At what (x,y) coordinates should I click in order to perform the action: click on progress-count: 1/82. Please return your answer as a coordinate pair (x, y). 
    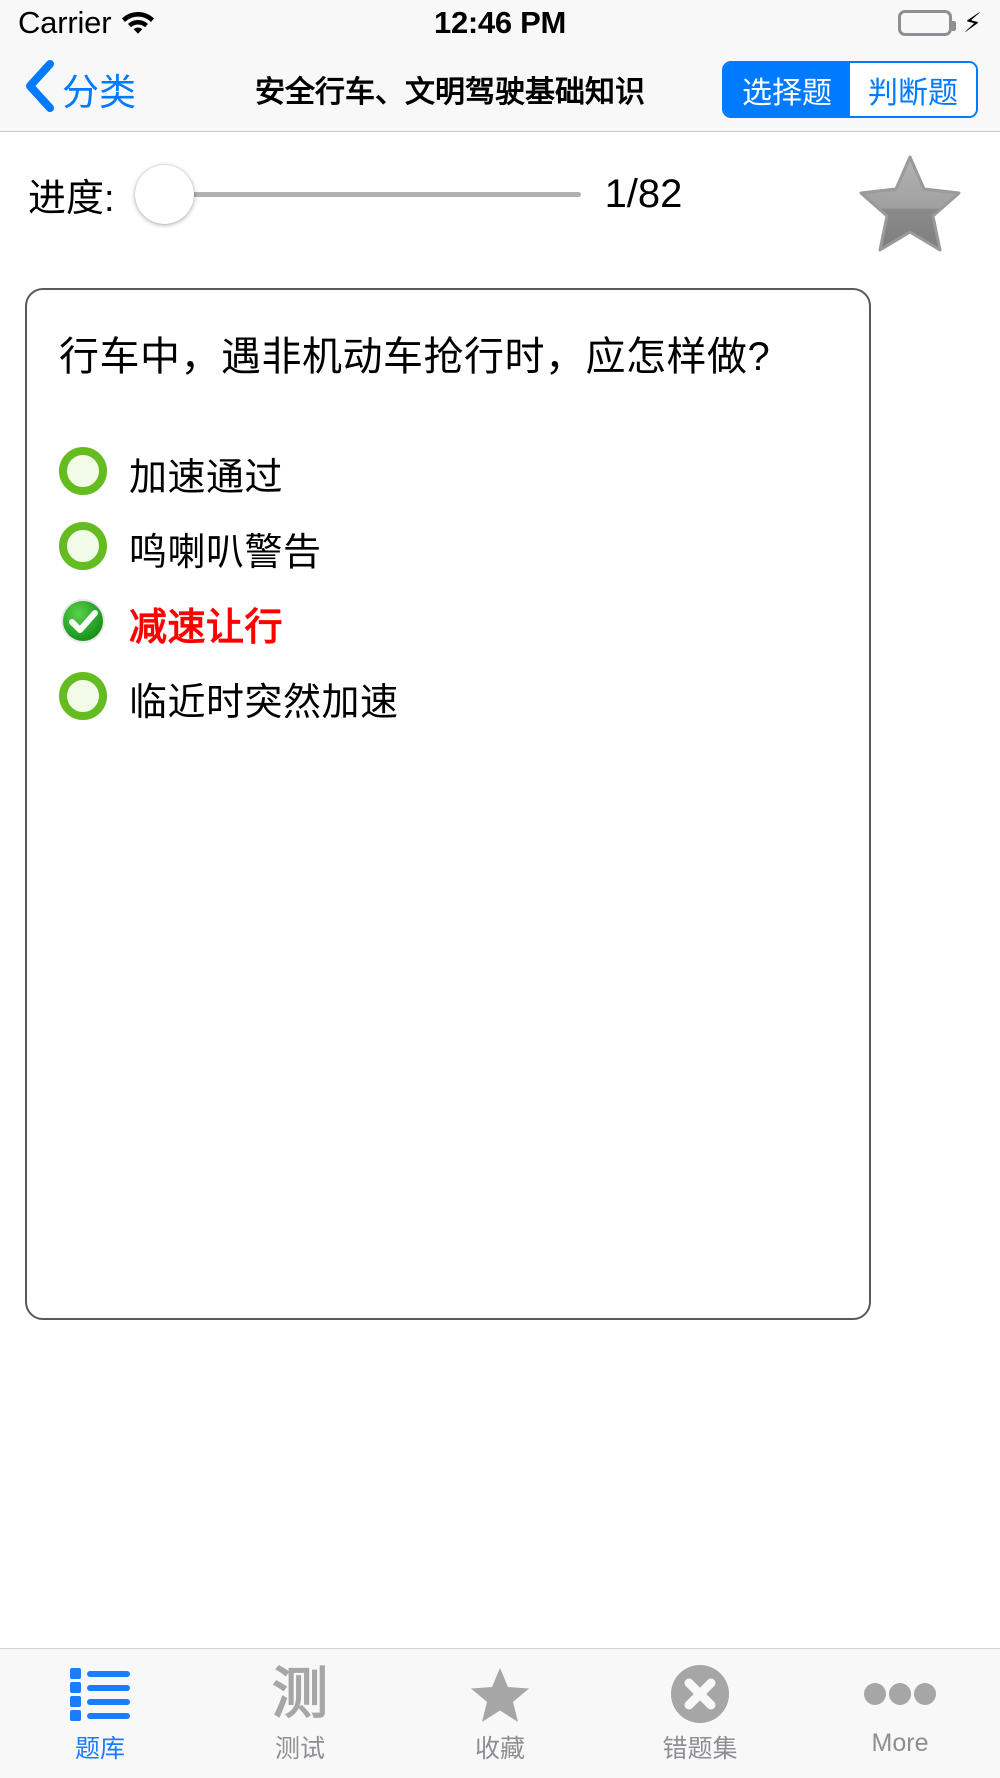
    Looking at the image, I should click on (643, 193).